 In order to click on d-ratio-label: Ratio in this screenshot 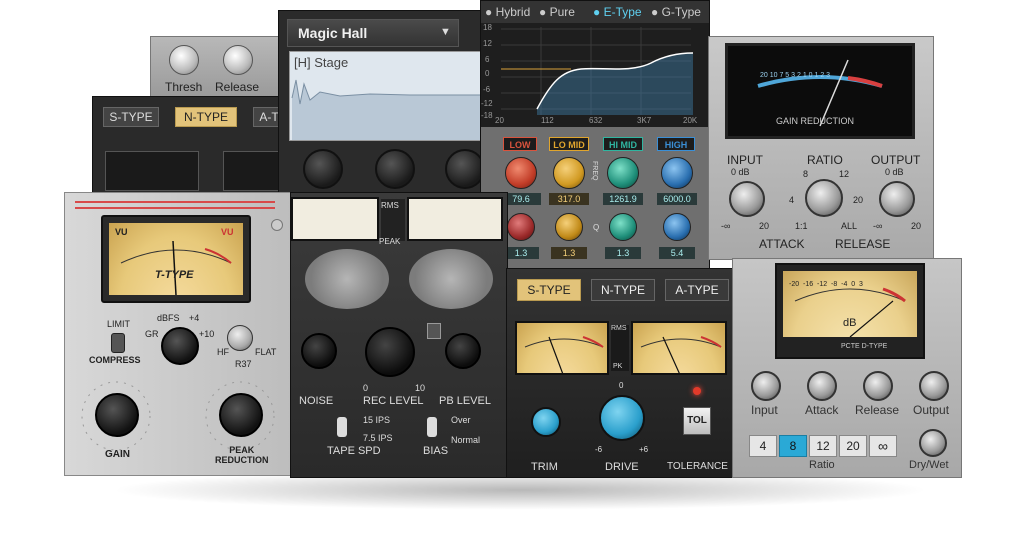, I will do `click(822, 465)`.